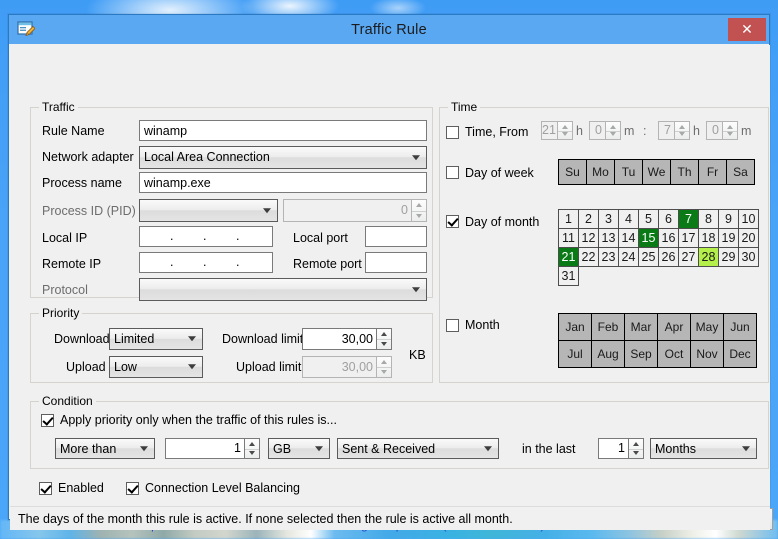  Describe the element at coordinates (747, 29) in the screenshot. I see `close-button: ✕` at that location.